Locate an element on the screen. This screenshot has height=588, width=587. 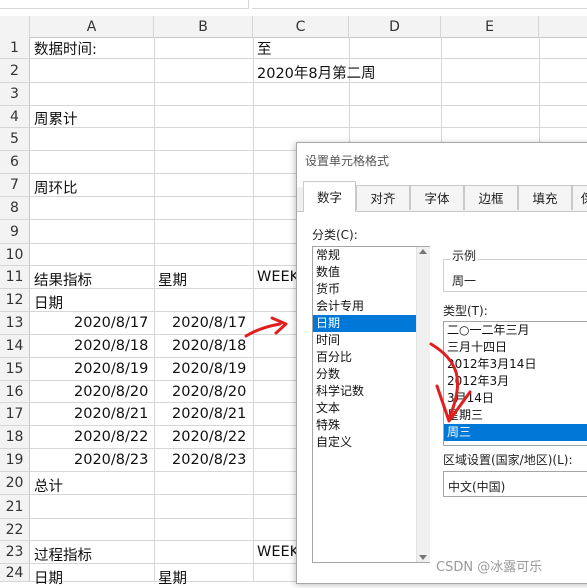
tab-number: 数字 is located at coordinates (329, 196).